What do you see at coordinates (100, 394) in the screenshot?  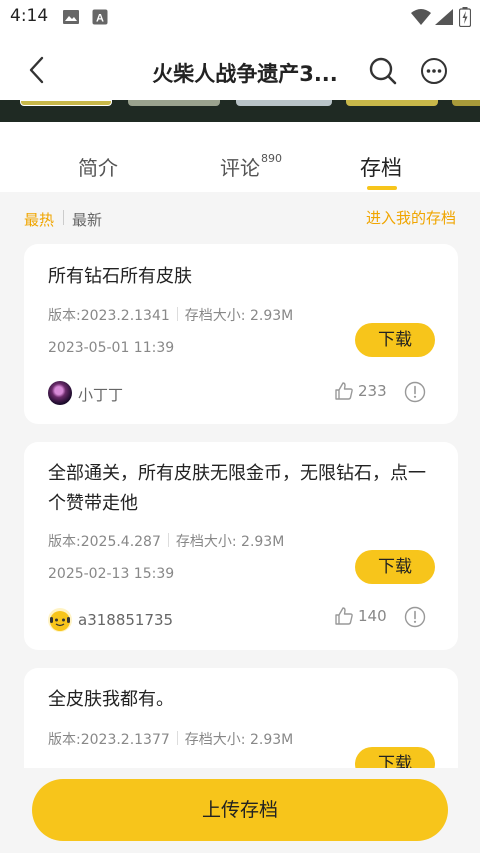 I see `username: 小丁丁` at bounding box center [100, 394].